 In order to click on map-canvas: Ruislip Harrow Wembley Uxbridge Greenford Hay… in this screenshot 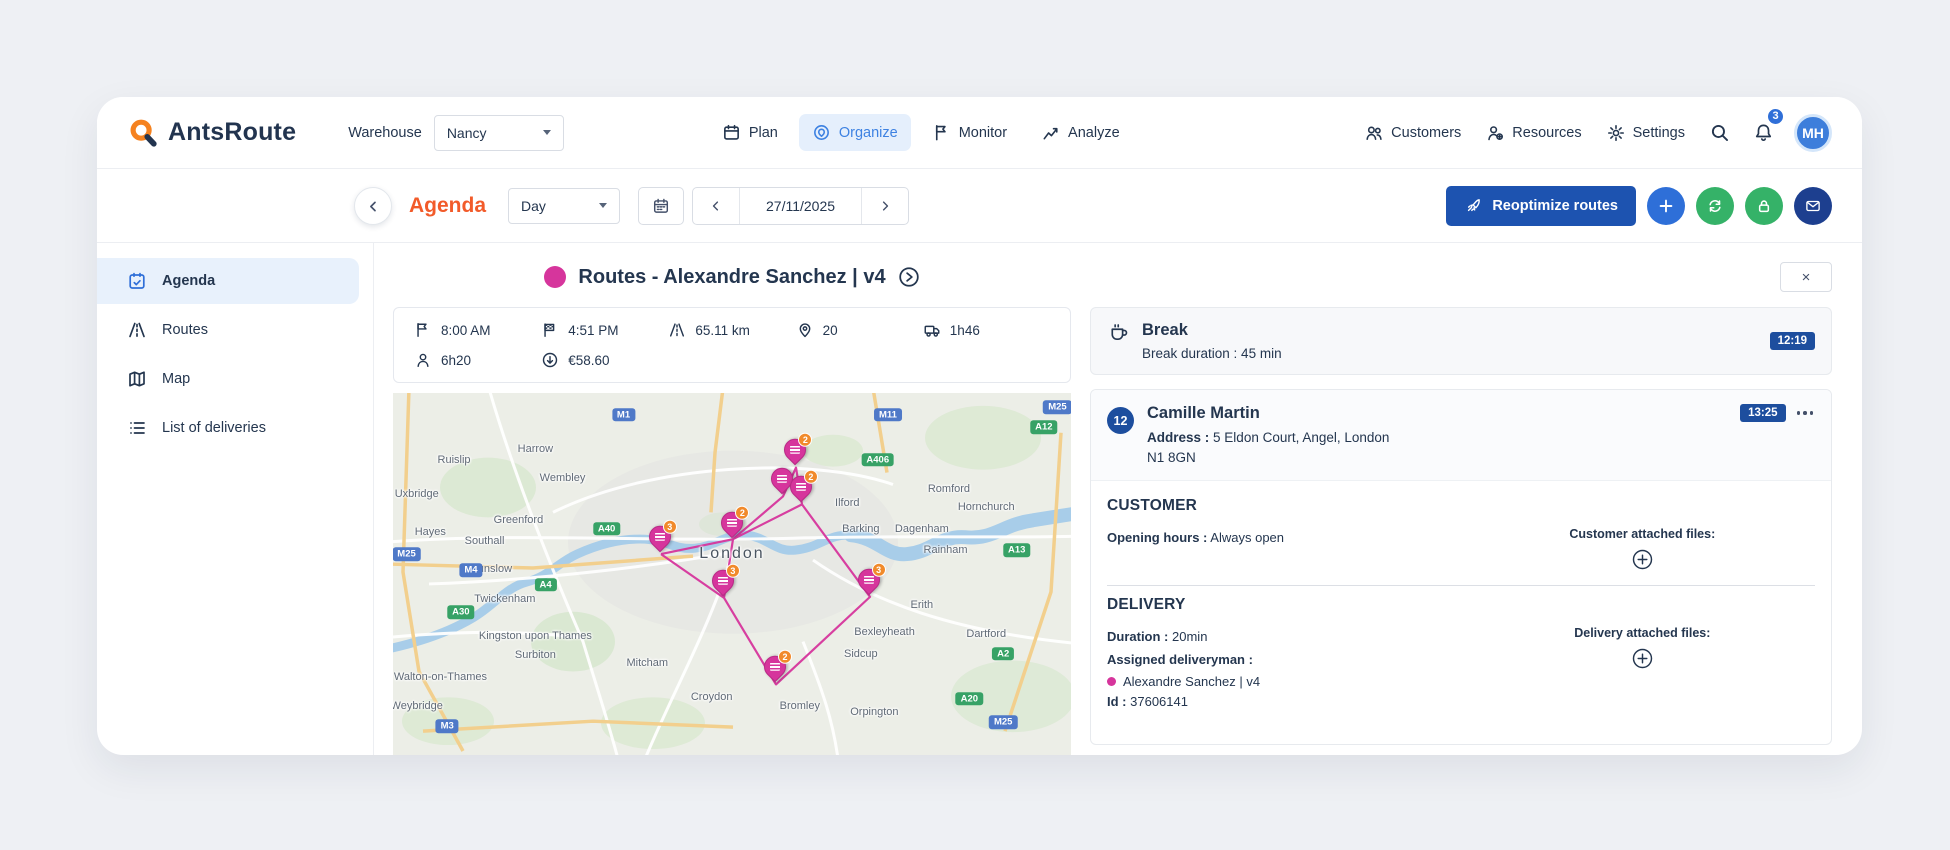, I will do `click(732, 574)`.